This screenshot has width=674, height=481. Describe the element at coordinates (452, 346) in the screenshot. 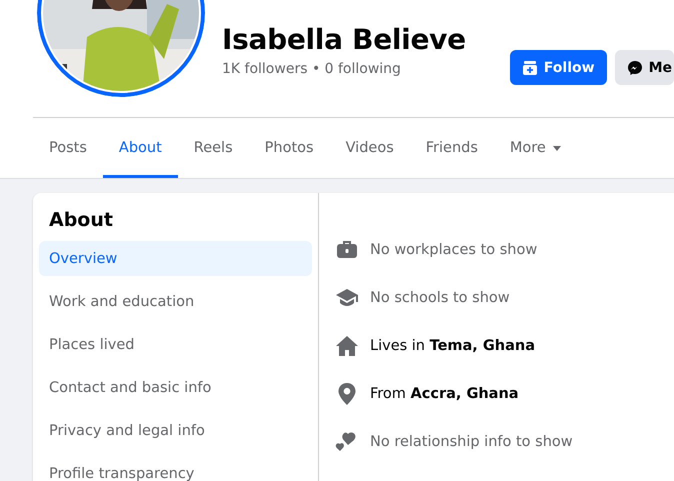

I see `detail-text: Lives in Tema, Ghana` at that location.